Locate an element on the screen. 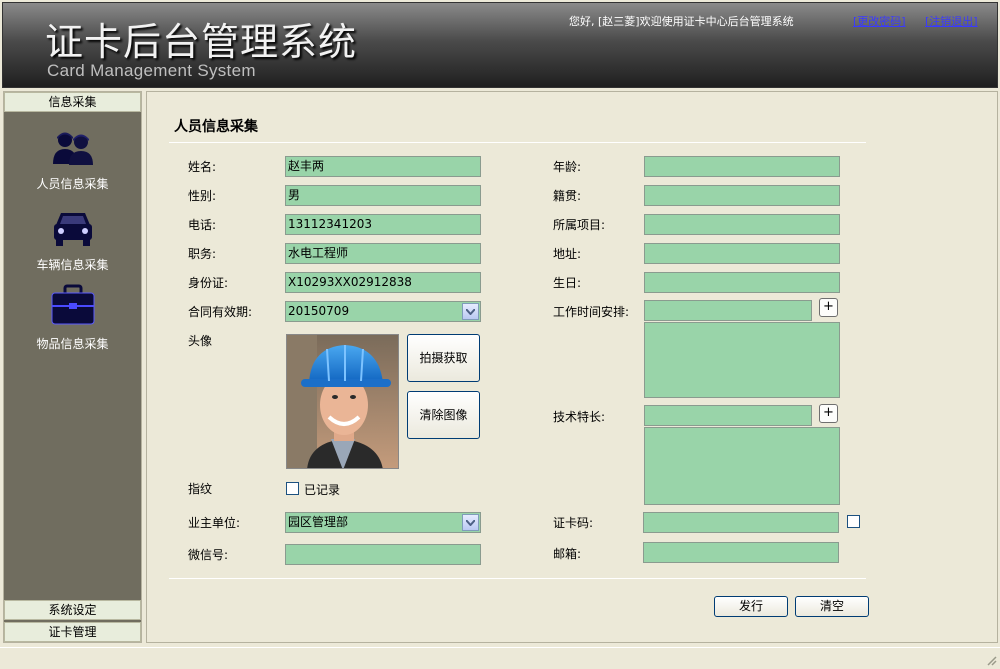  address-field is located at coordinates (742, 253).